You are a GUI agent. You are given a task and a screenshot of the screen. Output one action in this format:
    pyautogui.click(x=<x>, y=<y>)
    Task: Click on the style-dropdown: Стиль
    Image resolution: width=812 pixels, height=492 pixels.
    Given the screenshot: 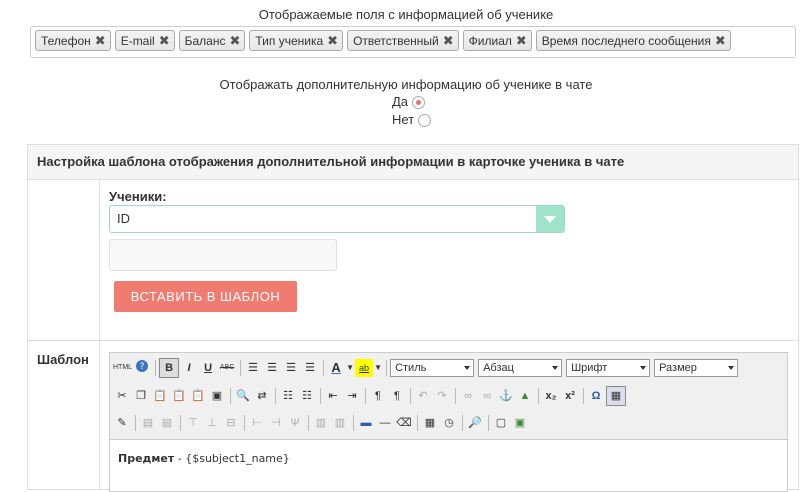 What is the action you would take?
    pyautogui.click(x=432, y=368)
    